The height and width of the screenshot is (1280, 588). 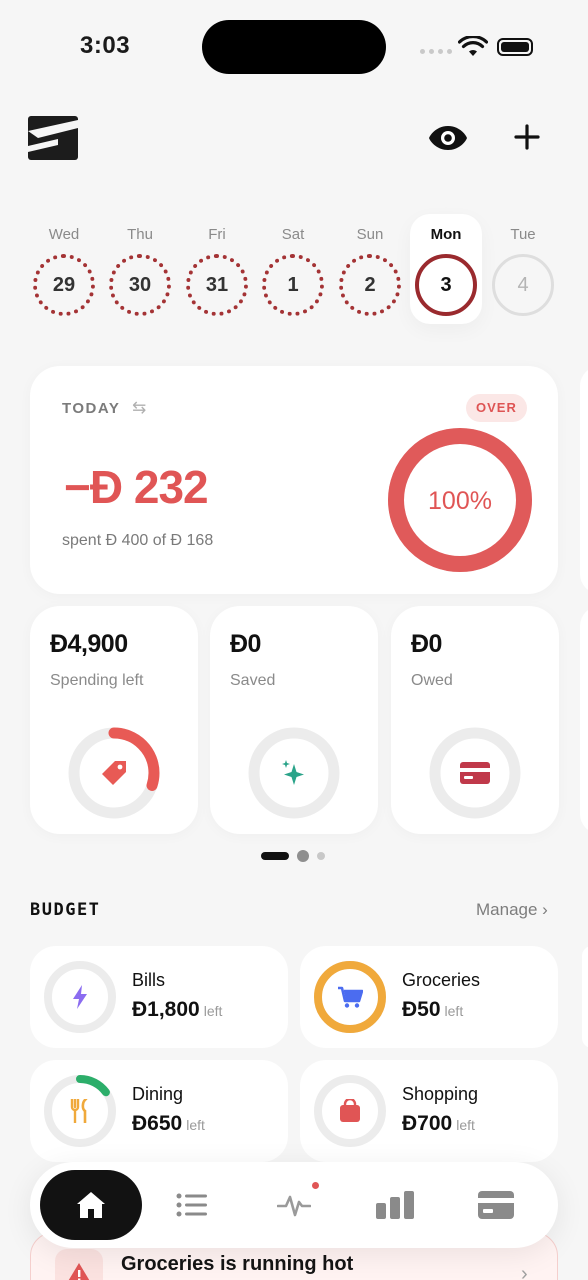 I want to click on day-wed: Wed 29, so click(x=64, y=269).